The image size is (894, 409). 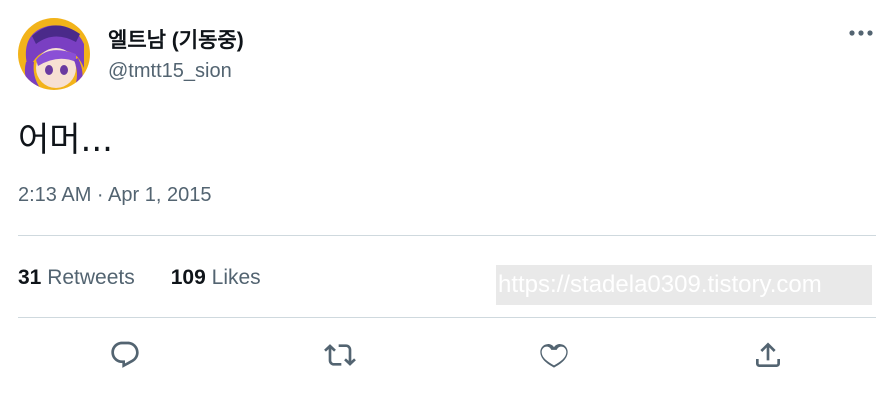 I want to click on user-handle: @tmtt15_sion, so click(x=170, y=71).